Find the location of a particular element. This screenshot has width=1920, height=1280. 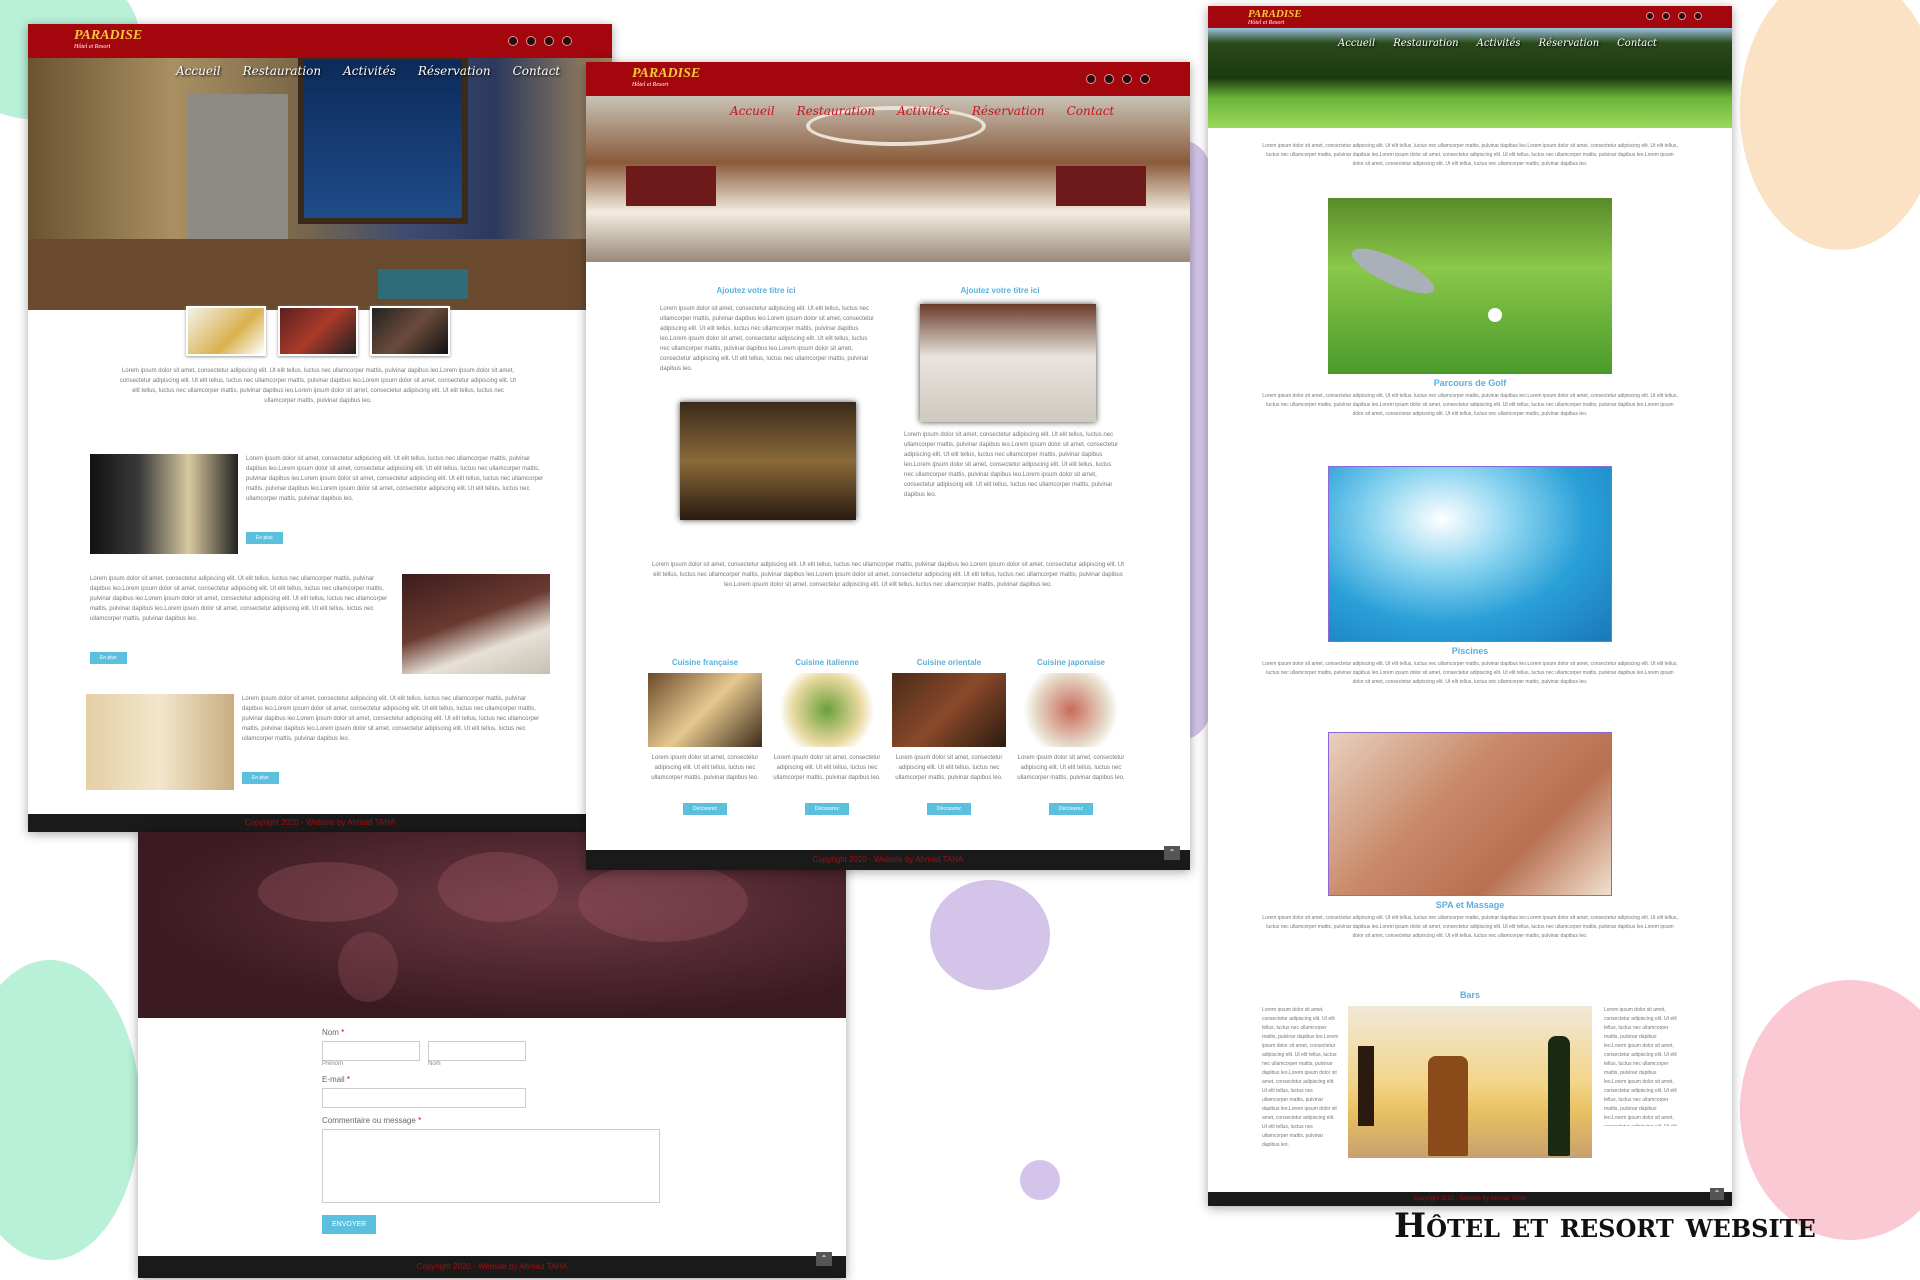

en-plus-button-2: En plus is located at coordinates (108, 658).